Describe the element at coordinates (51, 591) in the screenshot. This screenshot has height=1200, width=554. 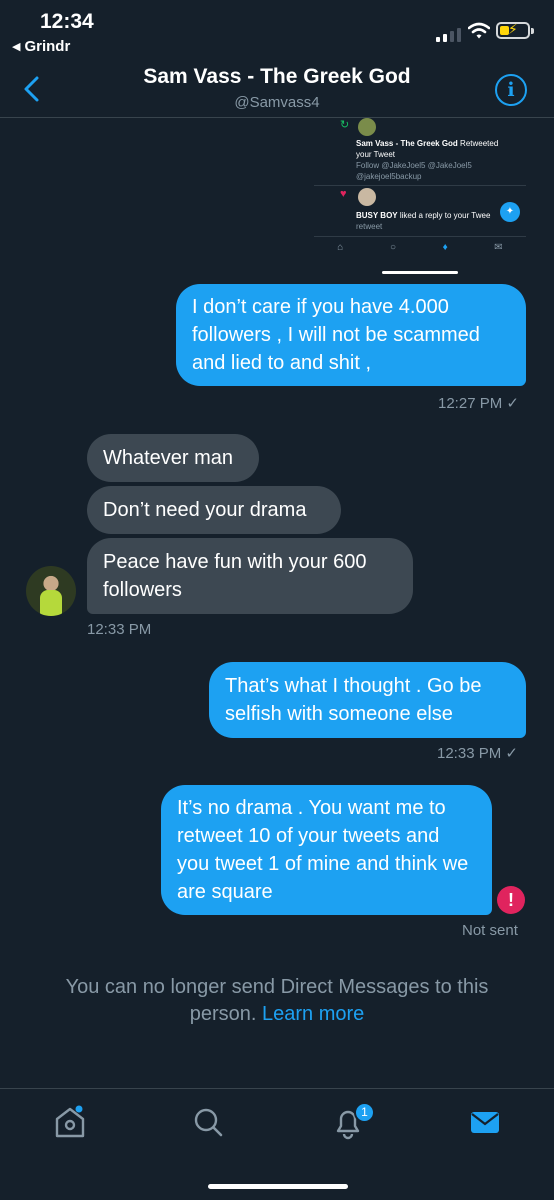
I see `sender-avatar` at that location.